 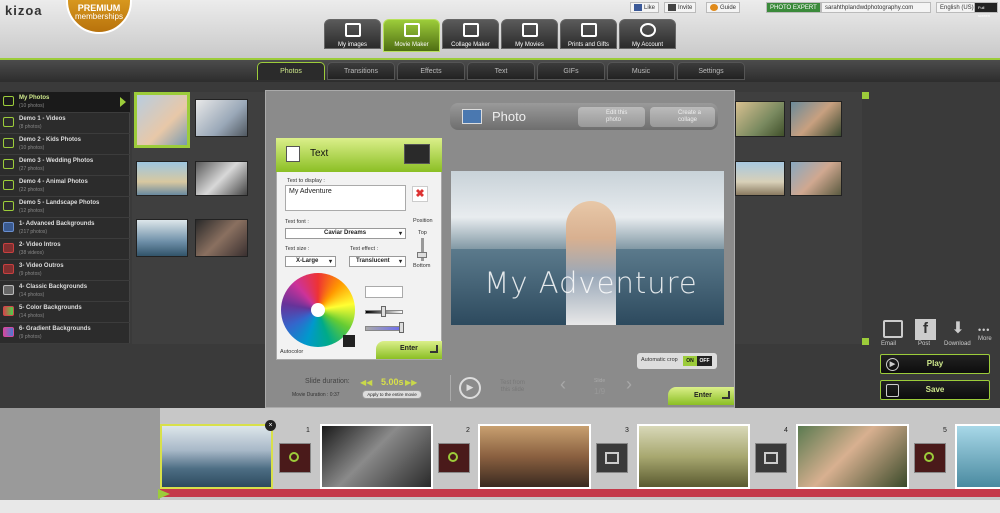 I want to click on color-bg-icon, so click(x=8, y=311).